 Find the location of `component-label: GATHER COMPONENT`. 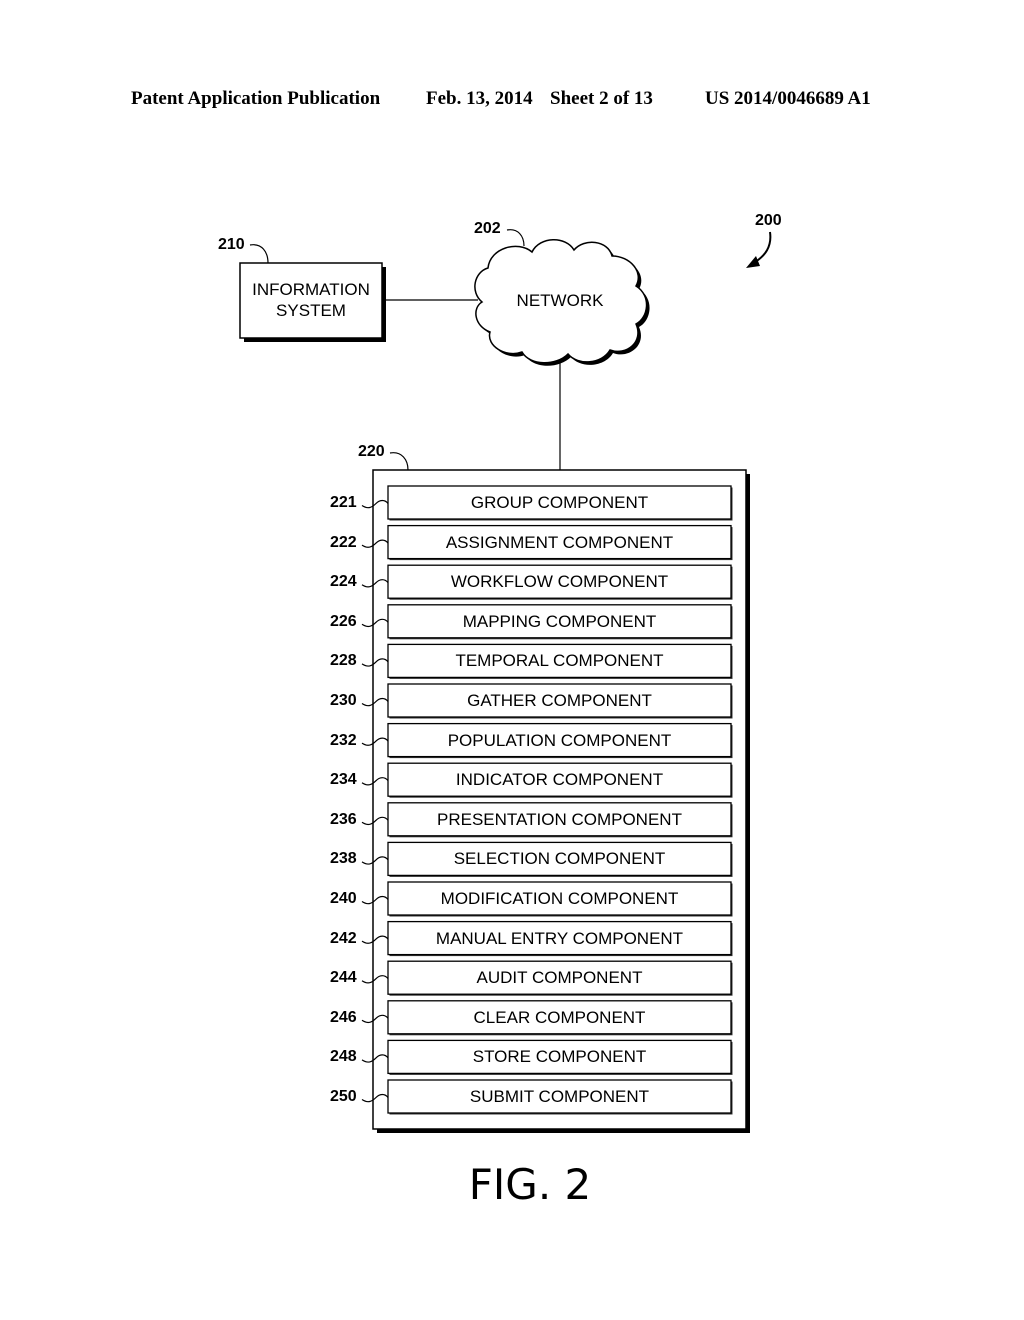

component-label: GATHER COMPONENT is located at coordinates (559, 700).